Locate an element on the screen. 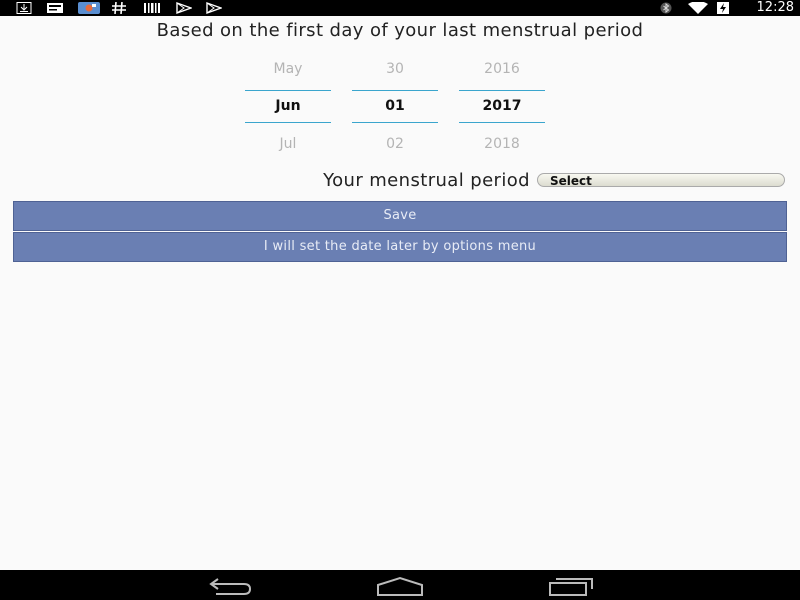 The image size is (800, 600). barcode-icon is located at coordinates (152, 8).